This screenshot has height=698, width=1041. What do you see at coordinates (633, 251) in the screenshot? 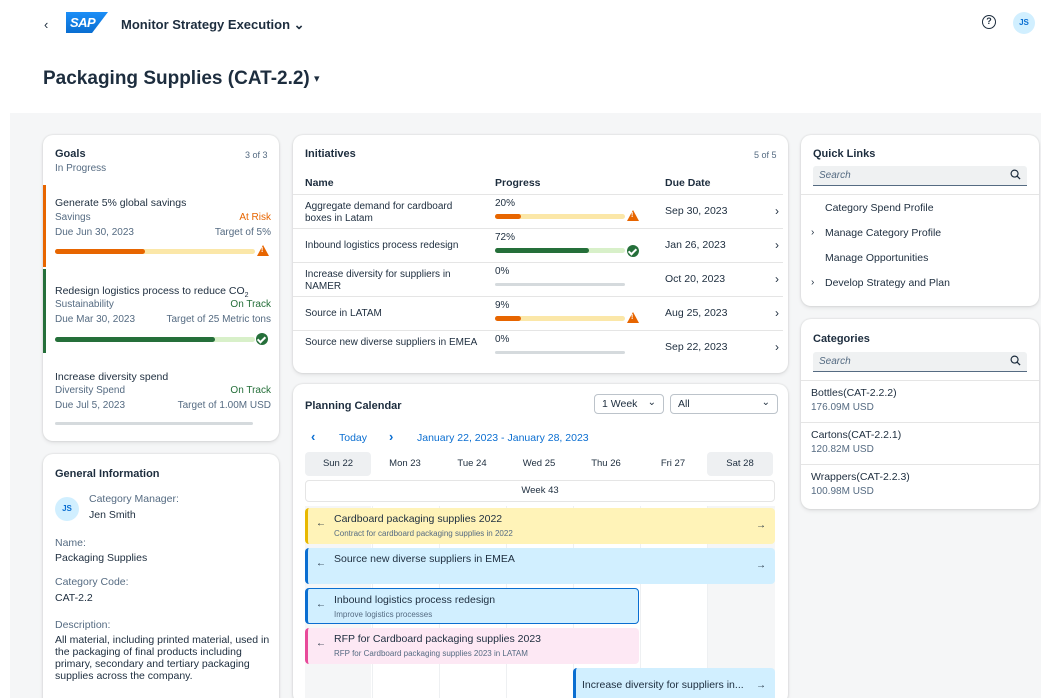
I see `check-icon` at bounding box center [633, 251].